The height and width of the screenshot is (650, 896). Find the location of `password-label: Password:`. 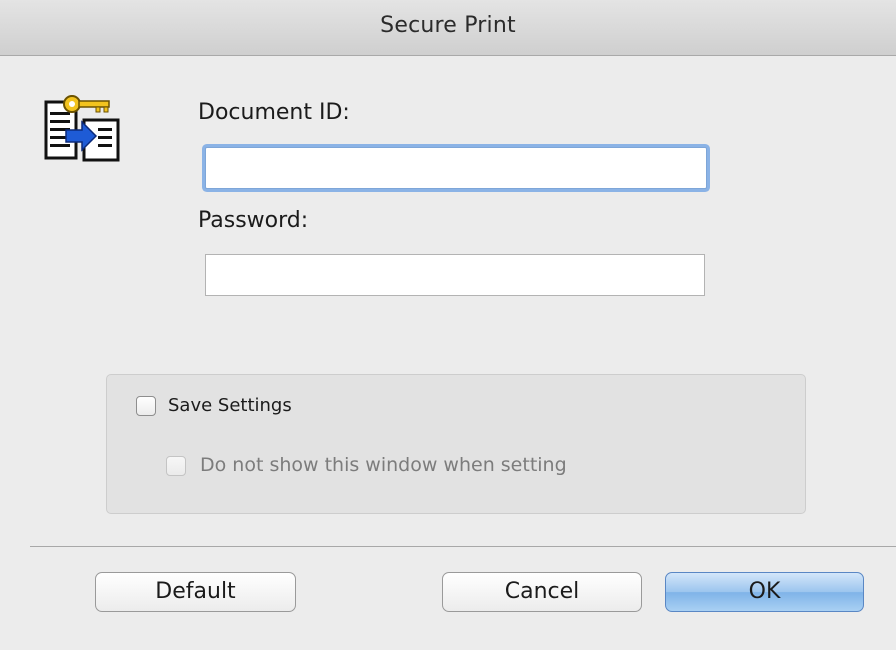

password-label: Password: is located at coordinates (253, 220).